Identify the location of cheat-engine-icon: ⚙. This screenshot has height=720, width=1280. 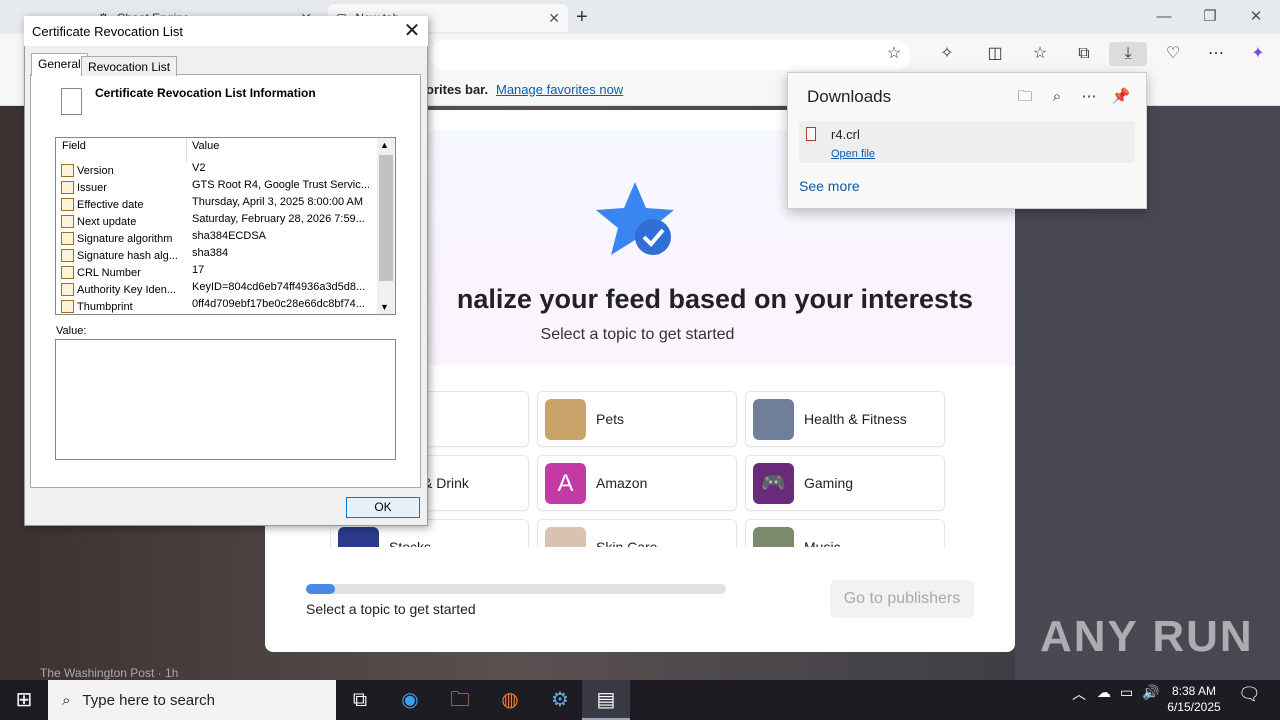
(560, 700).